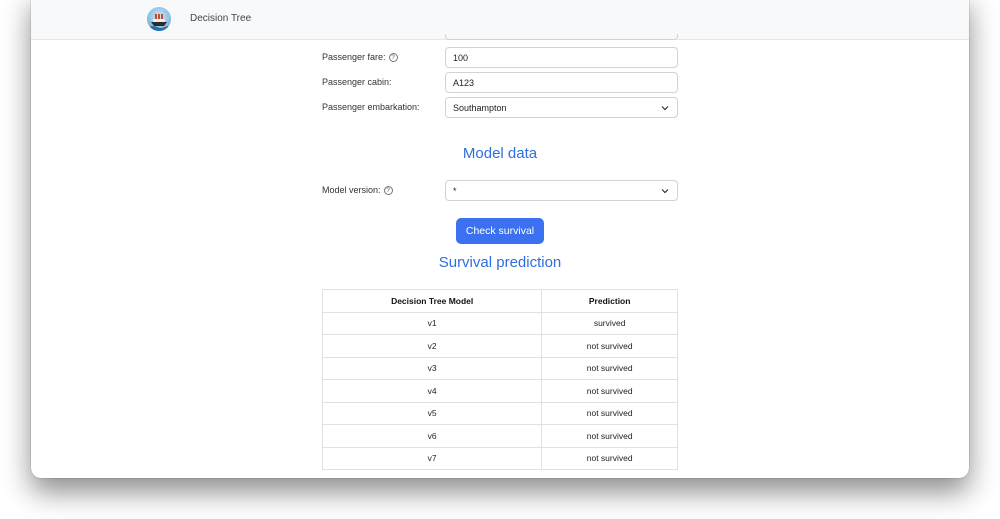  Describe the element at coordinates (500, 231) in the screenshot. I see `check-survival-button: Check survival` at that location.